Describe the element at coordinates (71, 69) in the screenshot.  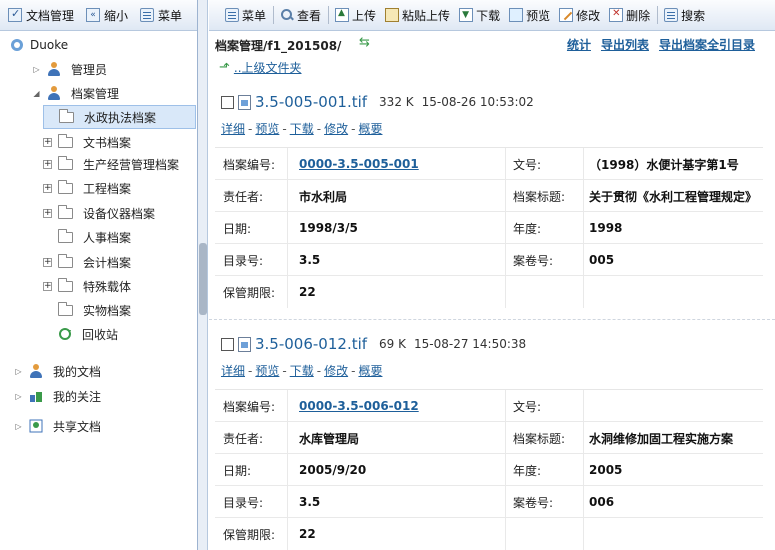
I see `tree-item-admin: ▷ 管理员` at that location.